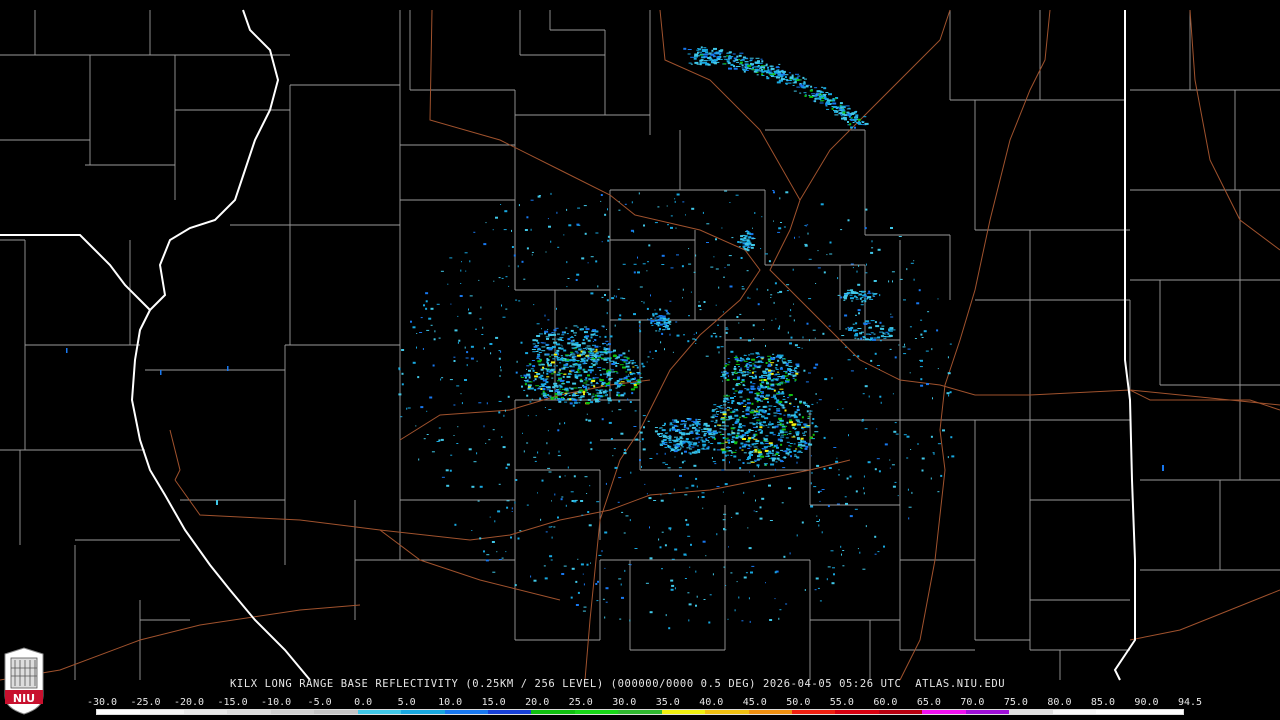 Image resolution: width=1280 pixels, height=720 pixels. I want to click on scale-label: 10.0, so click(450, 702).